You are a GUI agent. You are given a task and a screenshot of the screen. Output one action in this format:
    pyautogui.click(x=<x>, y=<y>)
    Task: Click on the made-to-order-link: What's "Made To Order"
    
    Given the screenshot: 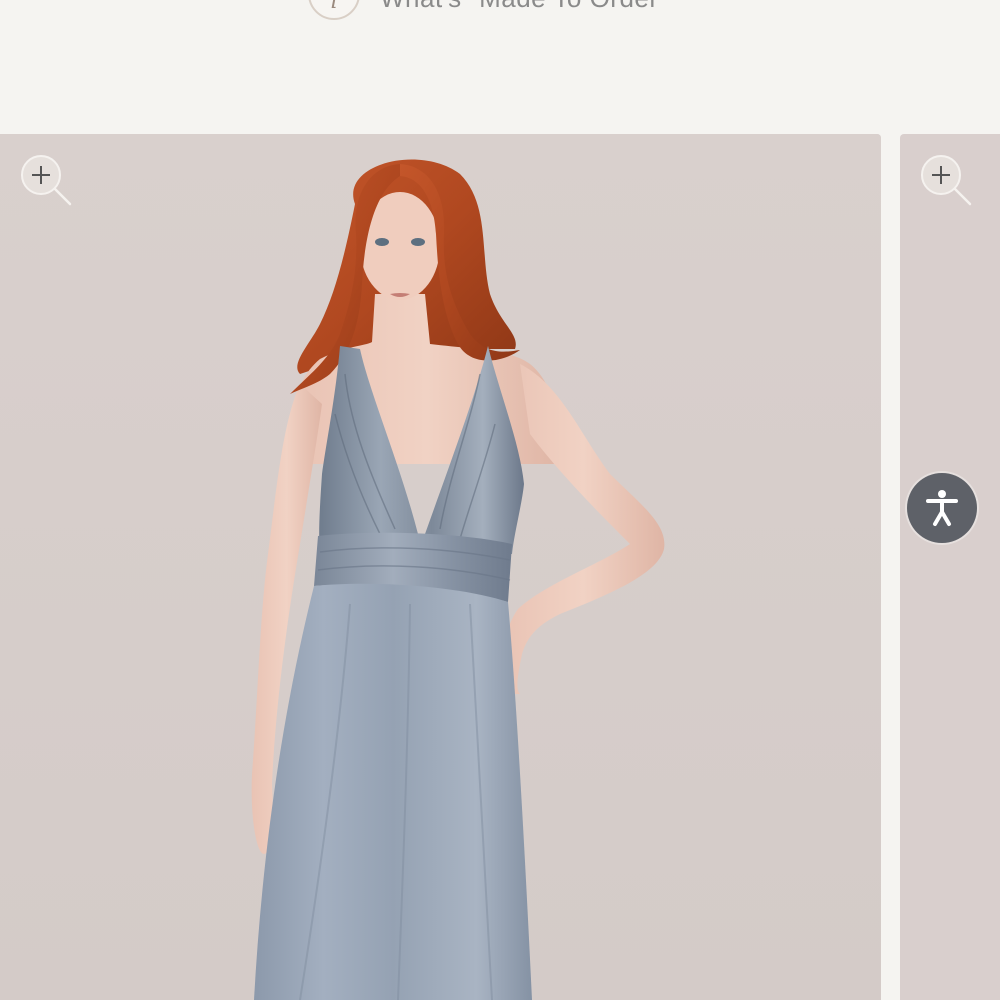 What is the action you would take?
    pyautogui.click(x=524, y=7)
    